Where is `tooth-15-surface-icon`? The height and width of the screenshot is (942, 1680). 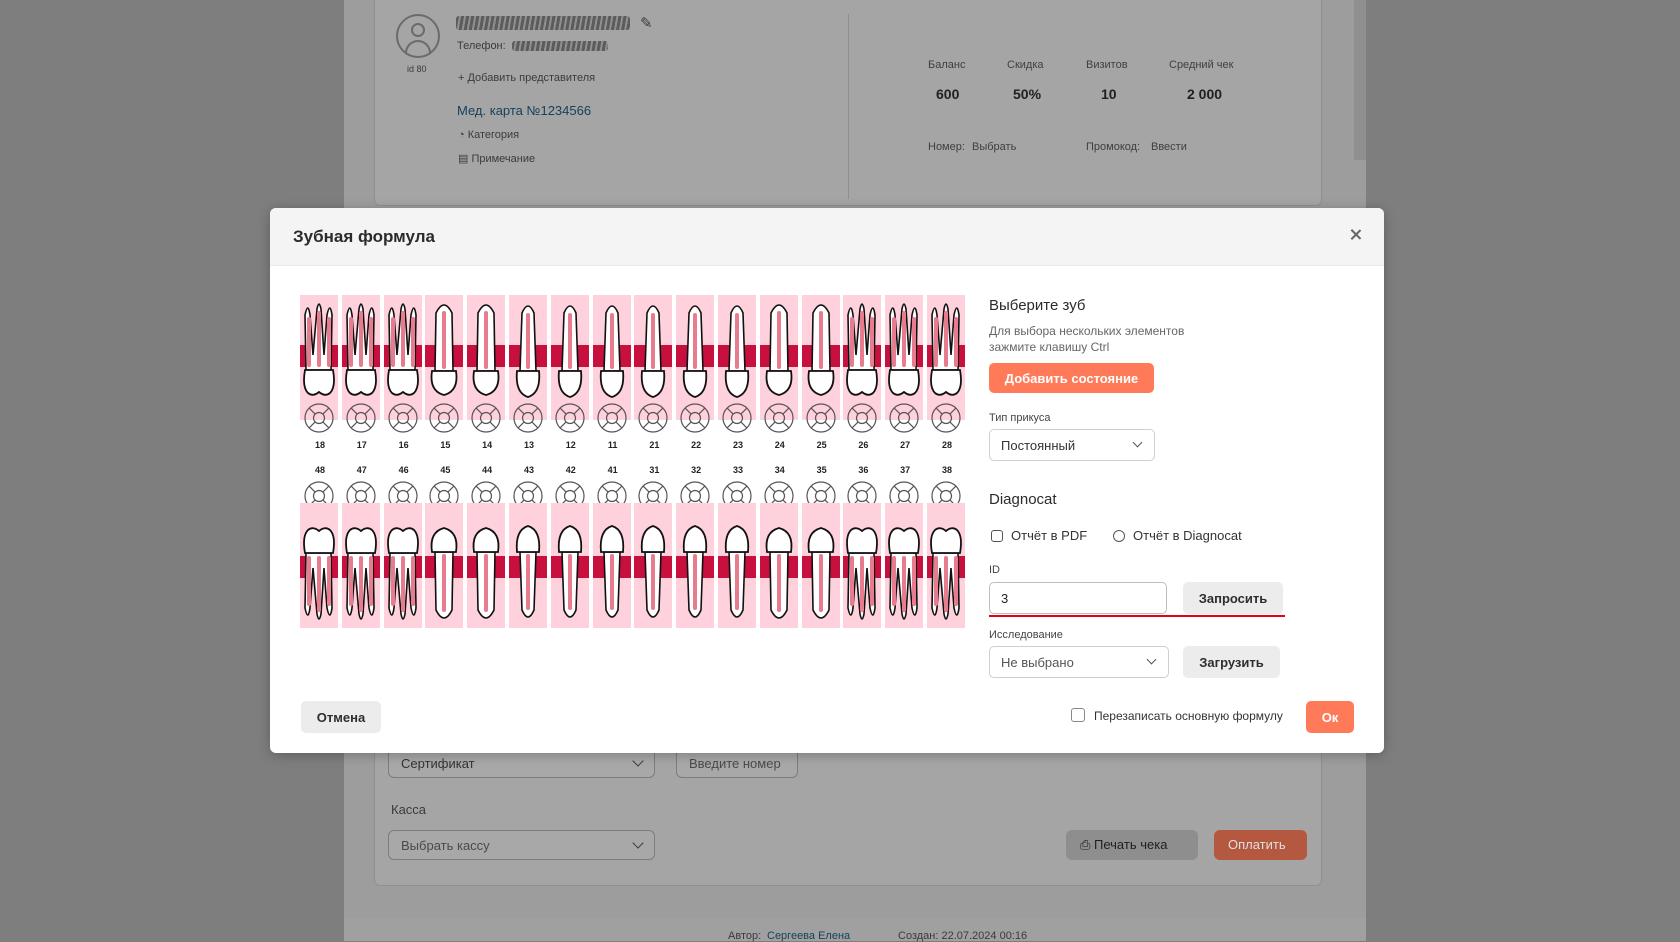
tooth-15-surface-icon is located at coordinates (444, 418).